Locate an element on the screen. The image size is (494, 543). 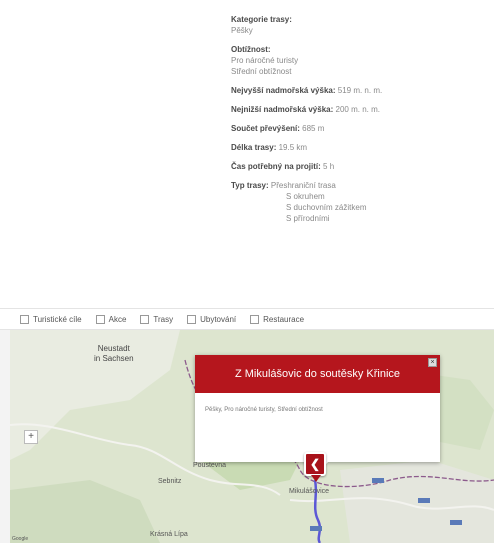
marker-pointer is located at coordinates (316, 478).